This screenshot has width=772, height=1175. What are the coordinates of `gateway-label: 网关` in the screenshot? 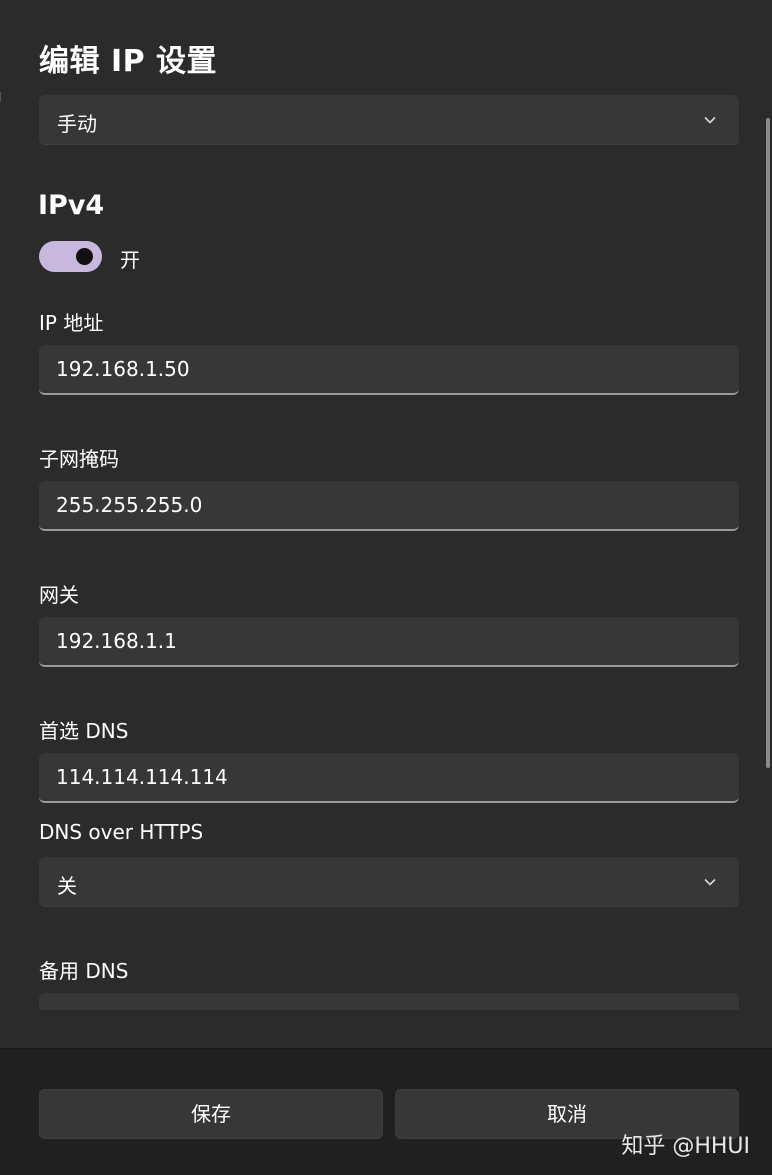 It's located at (59, 595).